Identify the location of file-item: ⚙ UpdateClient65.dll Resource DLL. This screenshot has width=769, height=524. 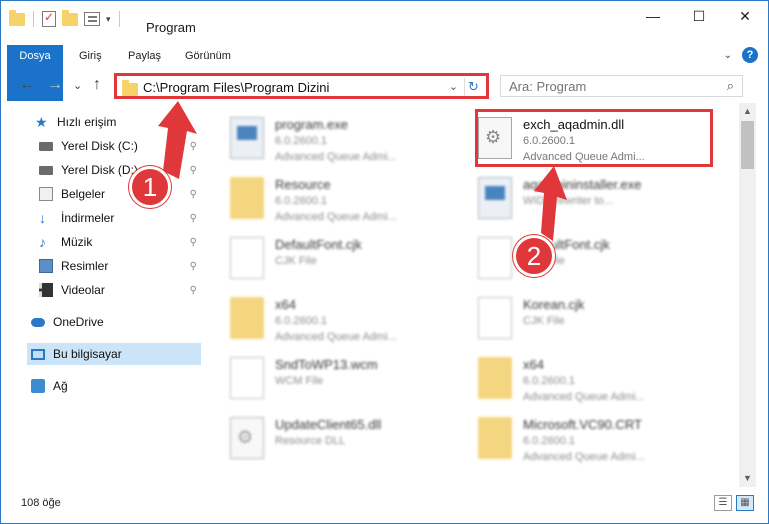
(327, 439).